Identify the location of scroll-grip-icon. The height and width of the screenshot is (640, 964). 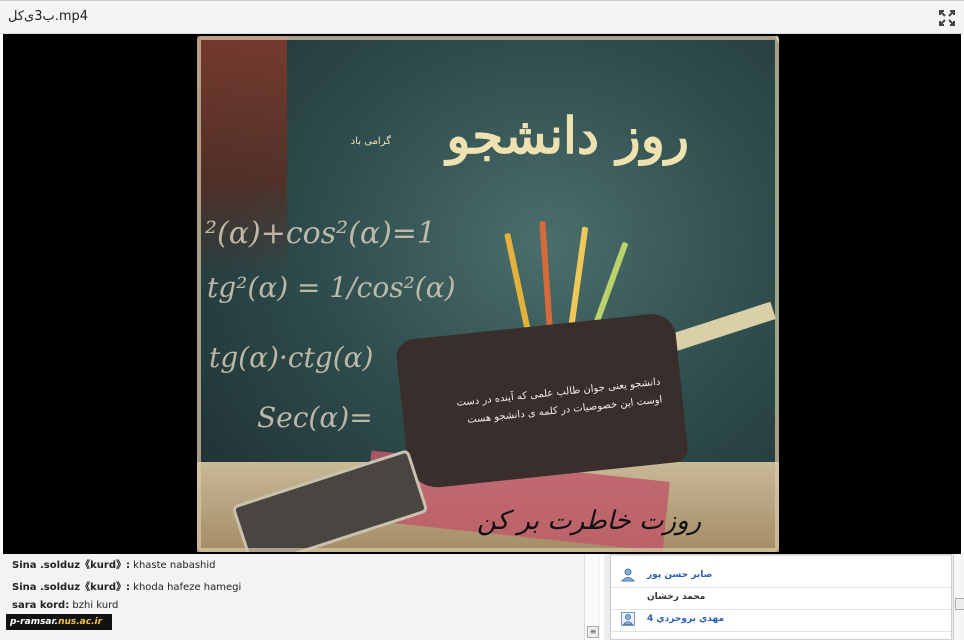
(959, 604).